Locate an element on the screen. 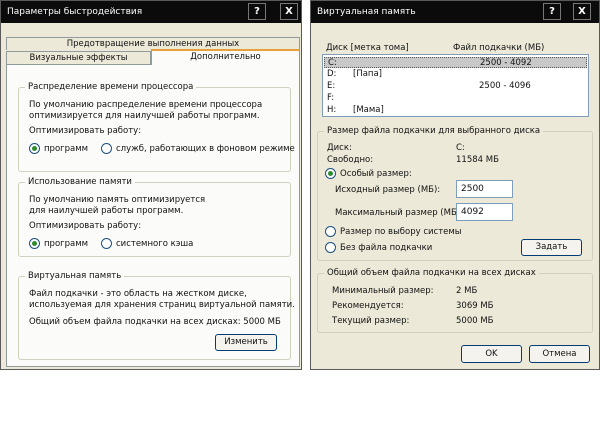 The height and width of the screenshot is (425, 600). memory-system-cache-label: системного кэша is located at coordinates (155, 243).